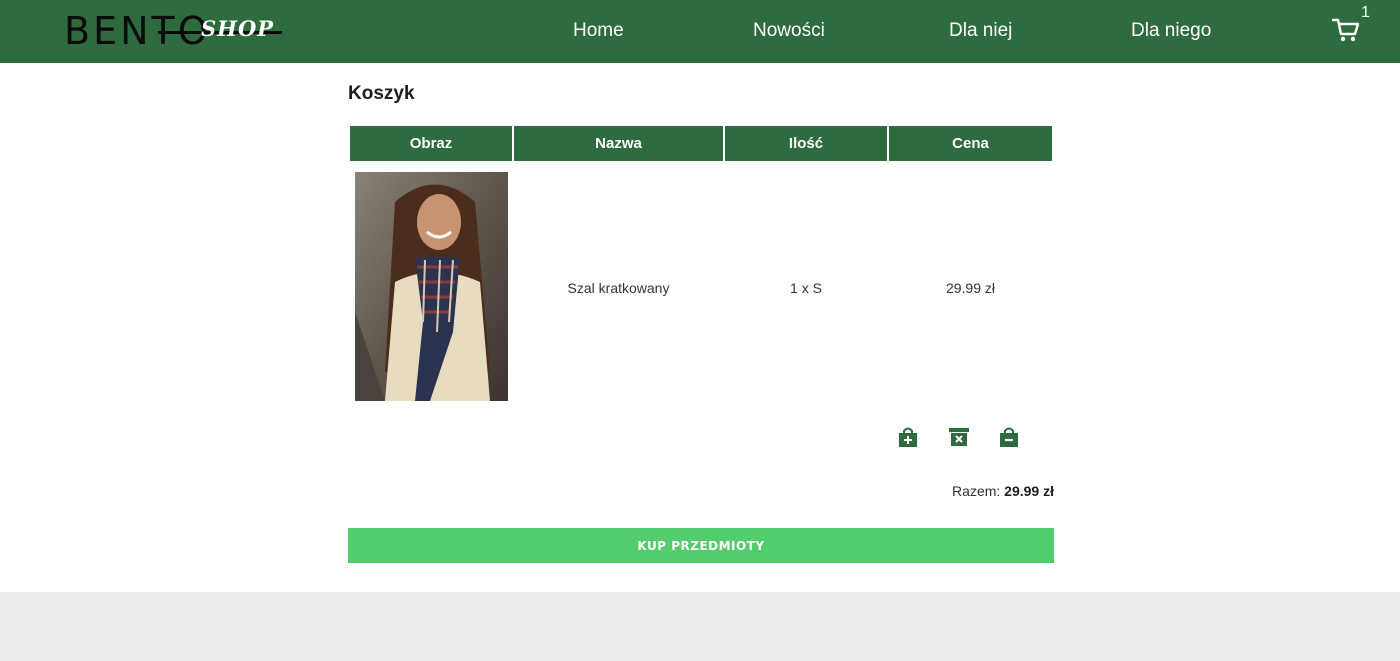 The height and width of the screenshot is (661, 1400). What do you see at coordinates (701, 545) in the screenshot?
I see `buy-items-button: KUP PRZEDMIOTY` at bounding box center [701, 545].